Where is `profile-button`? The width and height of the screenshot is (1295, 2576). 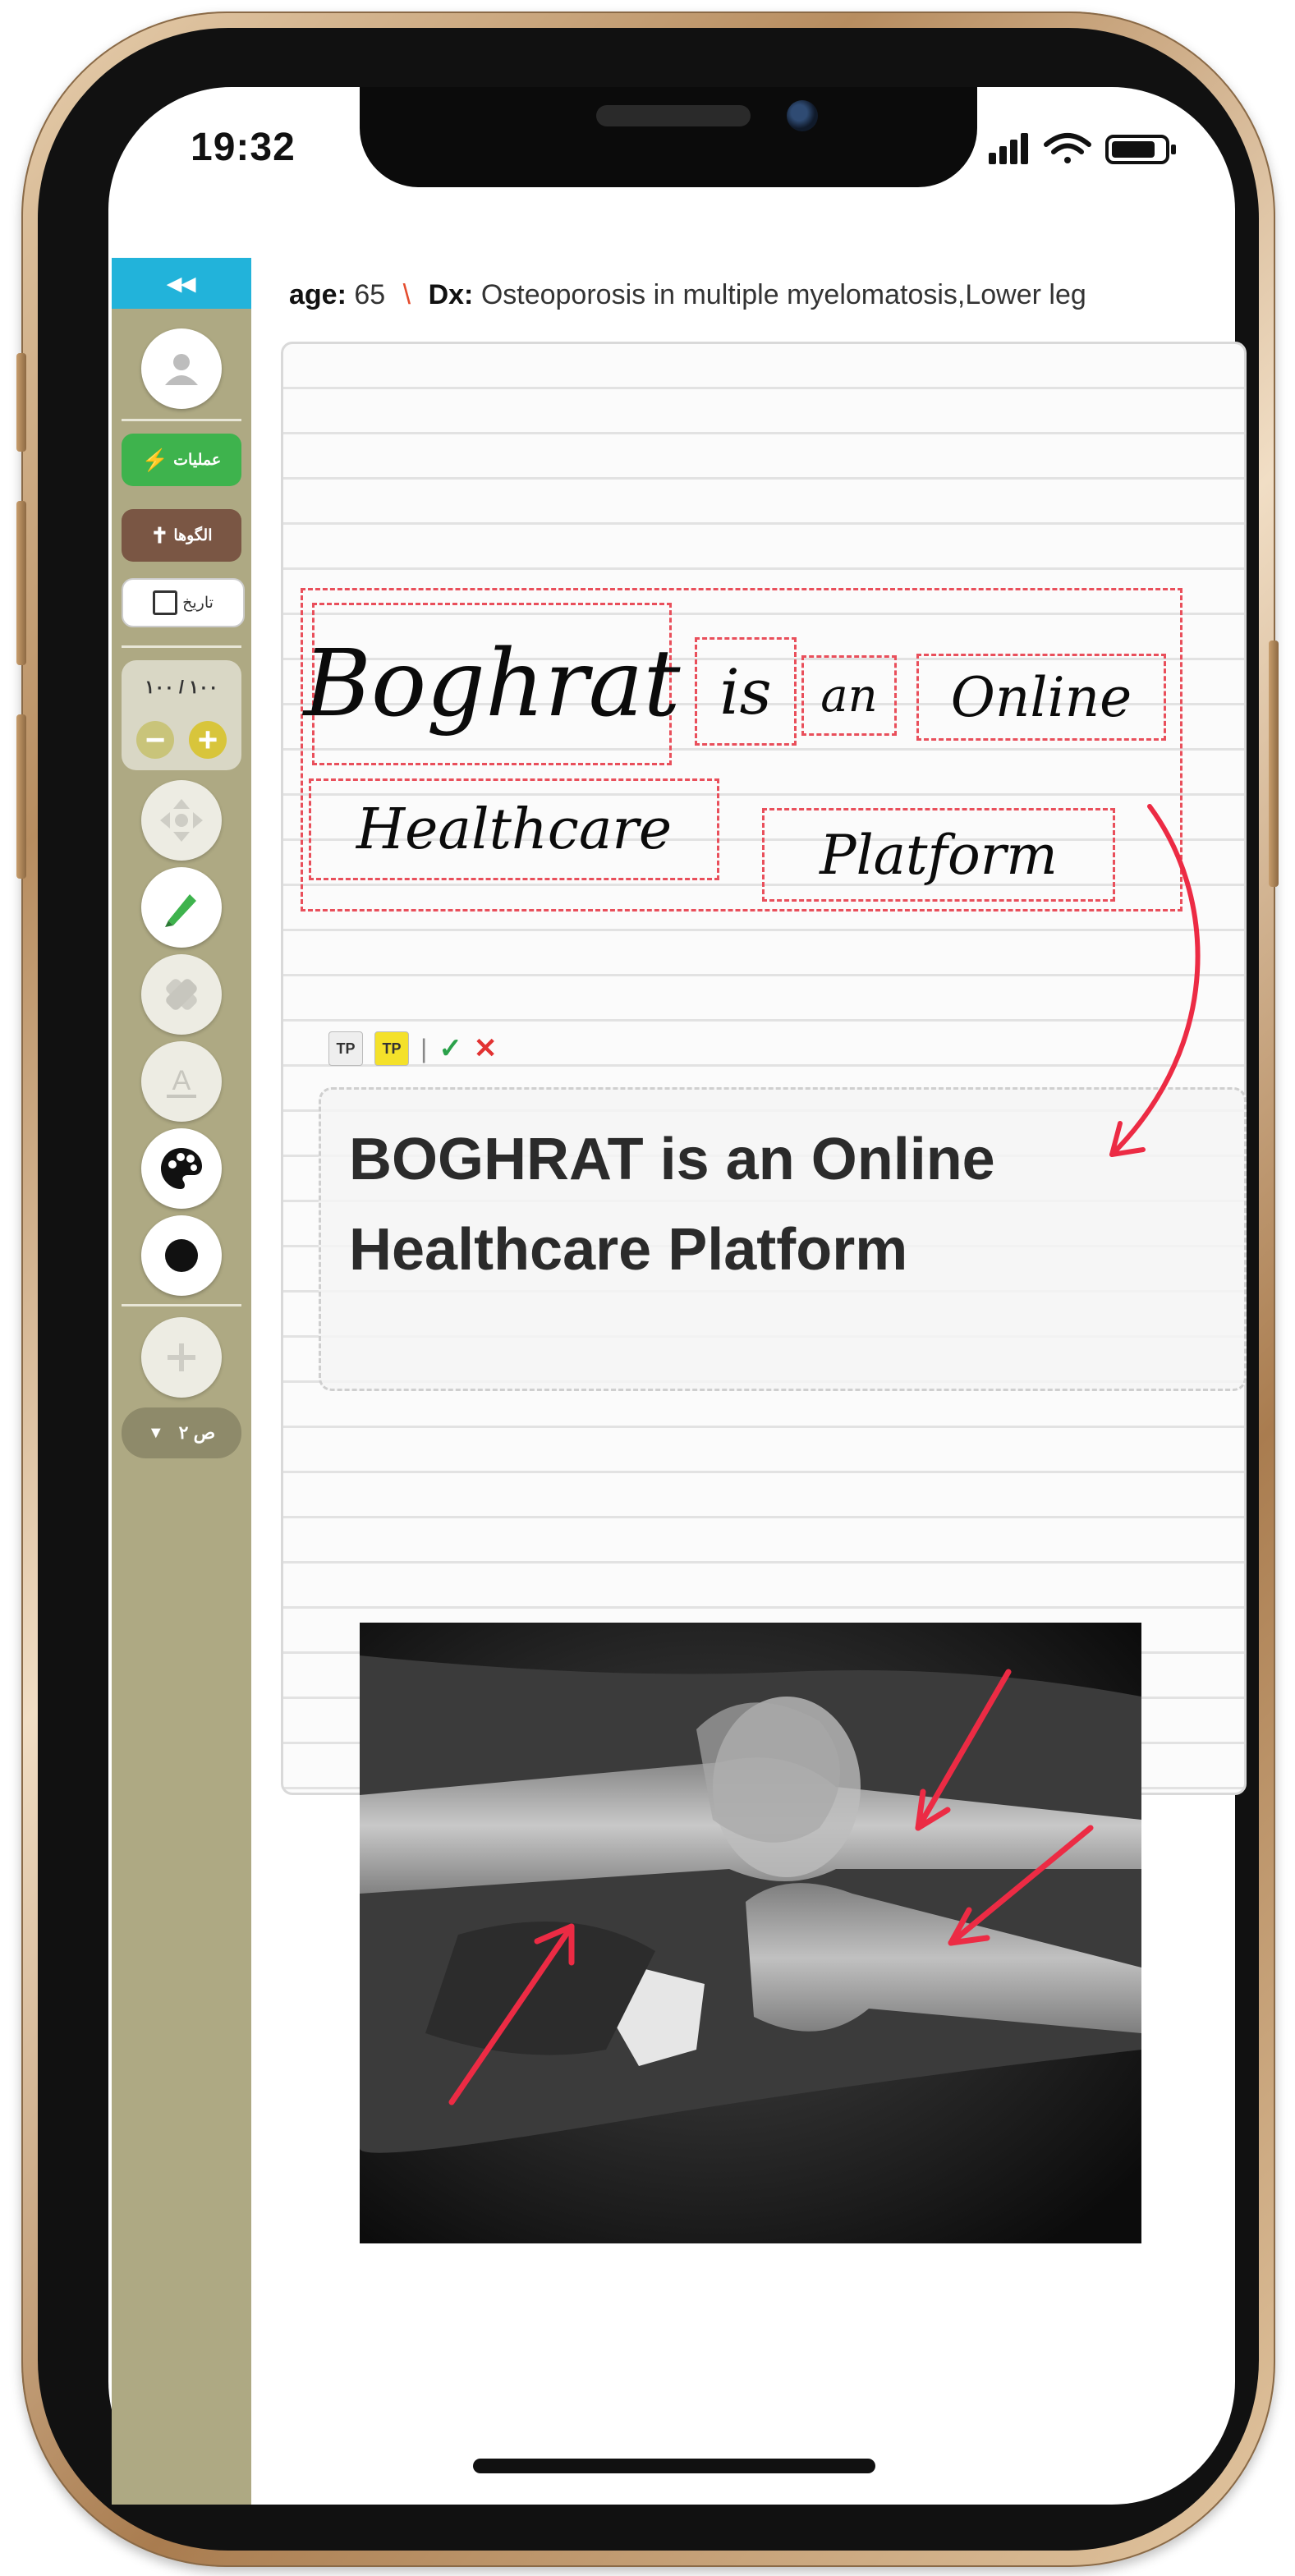 profile-button is located at coordinates (181, 368).